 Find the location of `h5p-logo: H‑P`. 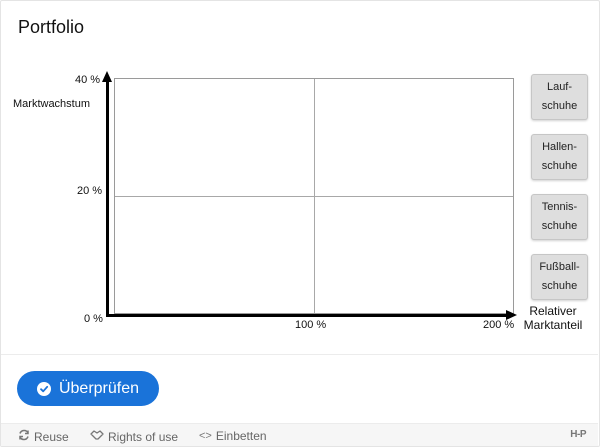

h5p-logo: H‑P is located at coordinates (578, 434).